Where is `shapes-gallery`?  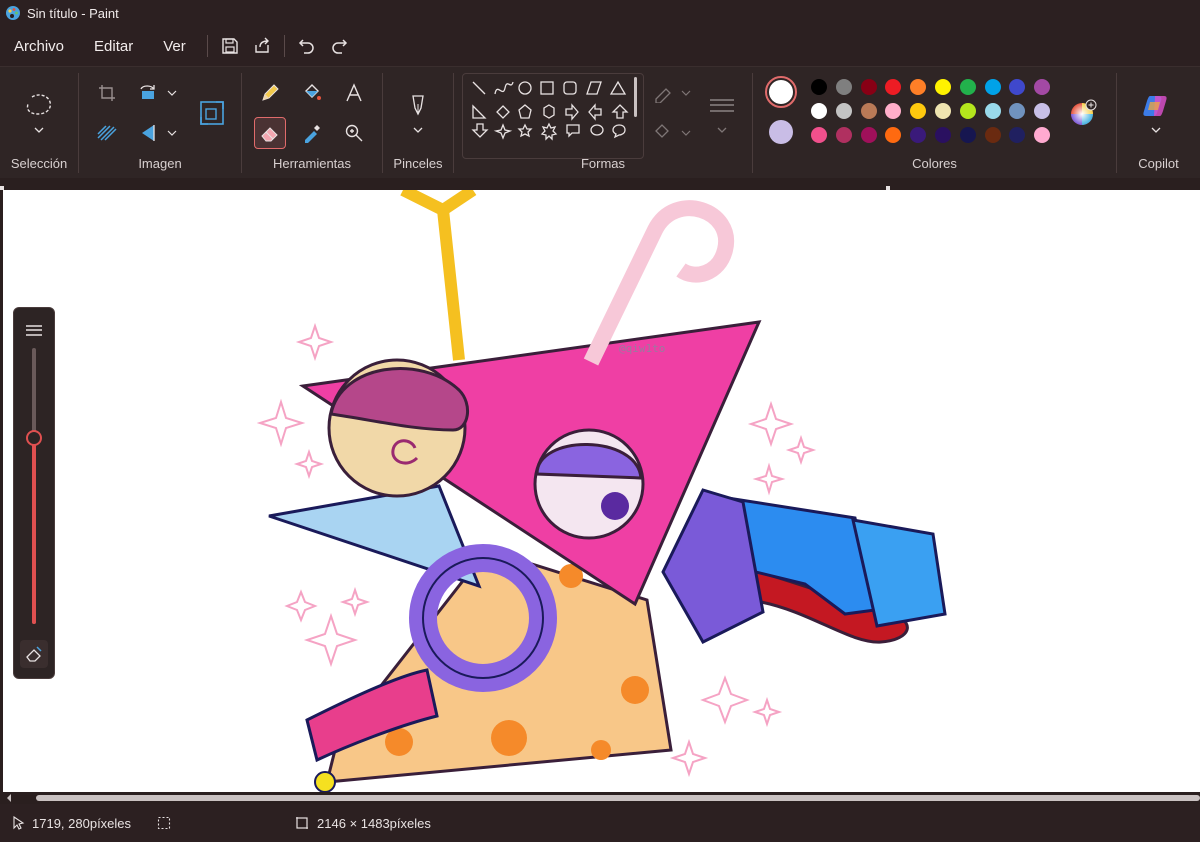
shapes-gallery is located at coordinates (553, 116).